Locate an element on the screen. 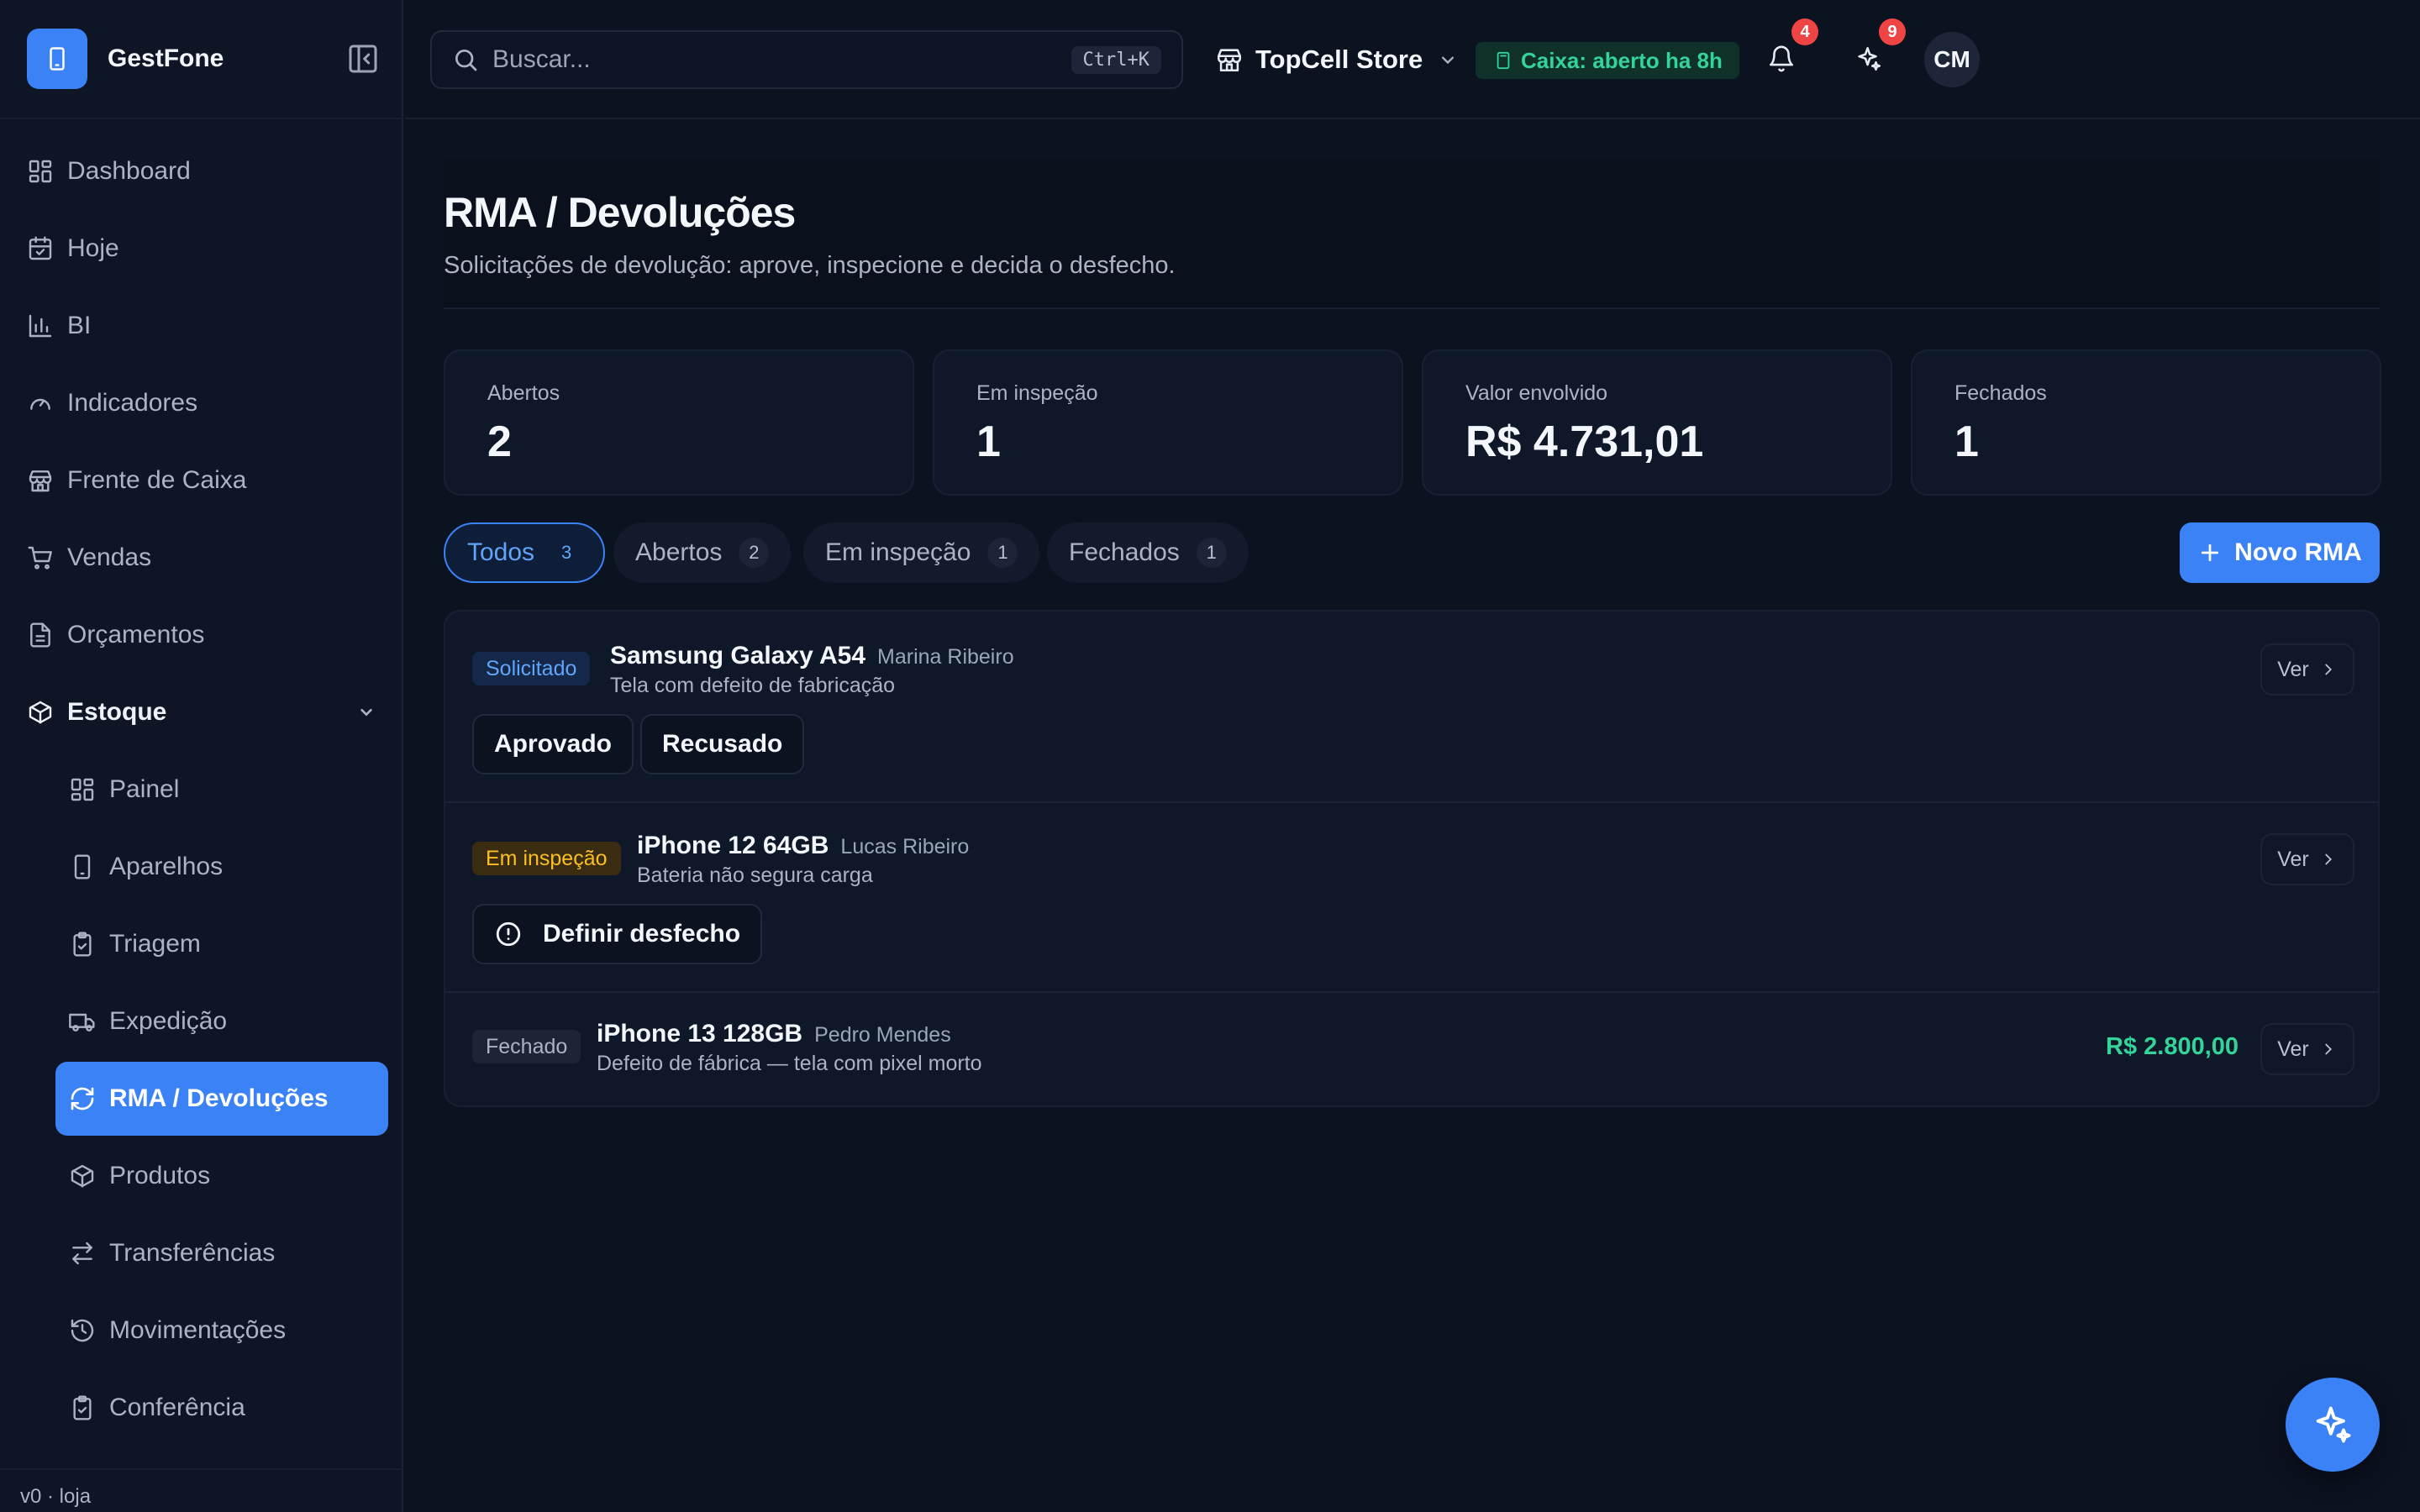 The image size is (2420, 1512). sidebar-item-label: BI is located at coordinates (79, 325).